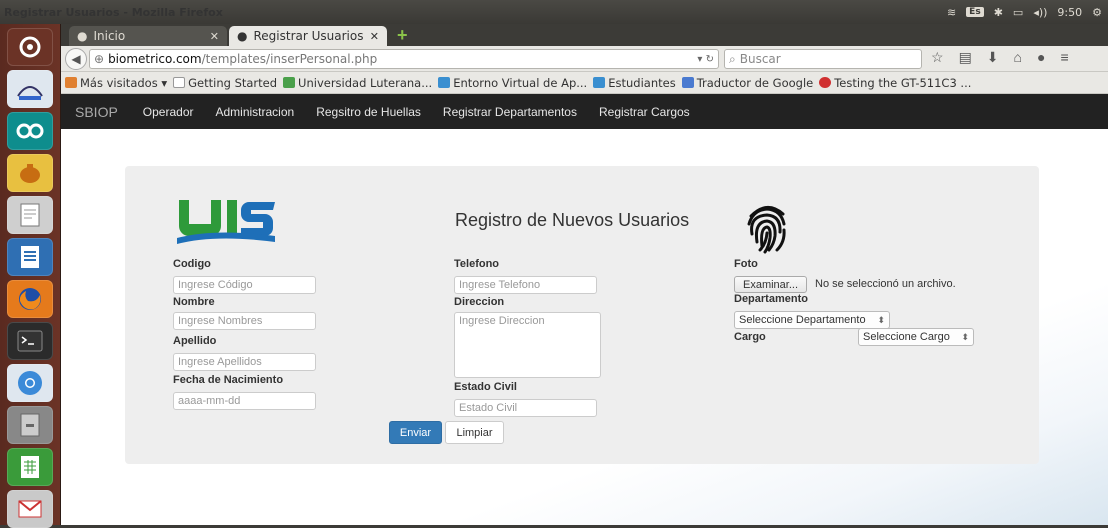 This screenshot has width=1108, height=528. Describe the element at coordinates (30, 425) in the screenshot. I see `file-cabinet-icon` at that location.